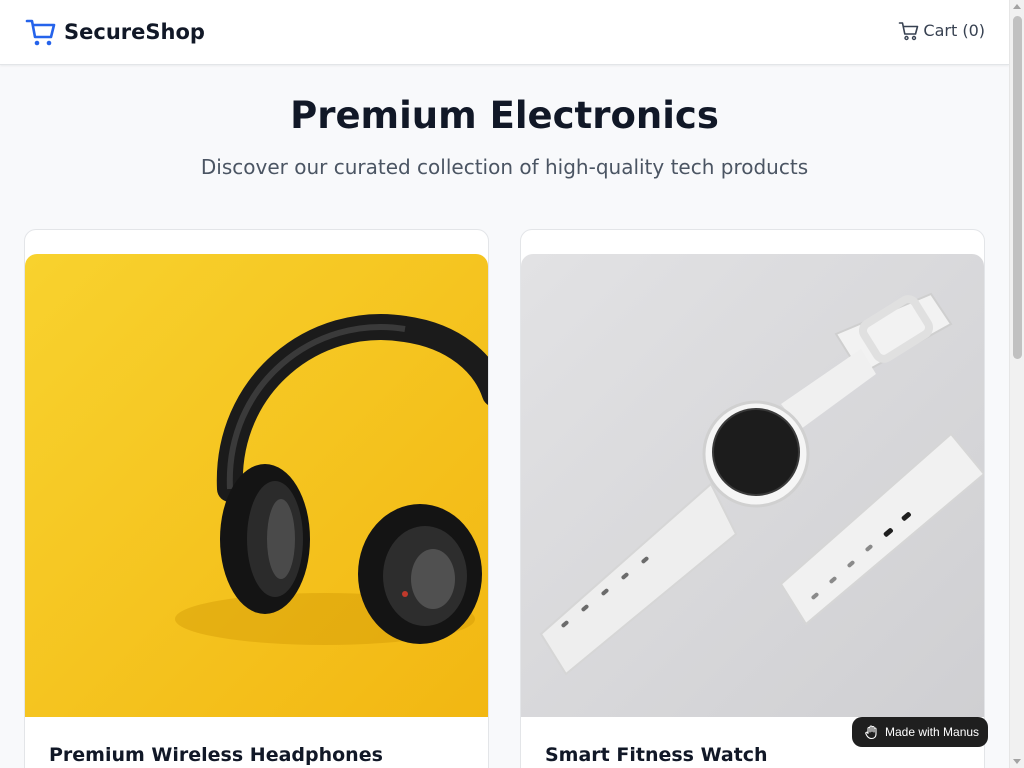  I want to click on page-title: Premium Electronics, so click(504, 115).